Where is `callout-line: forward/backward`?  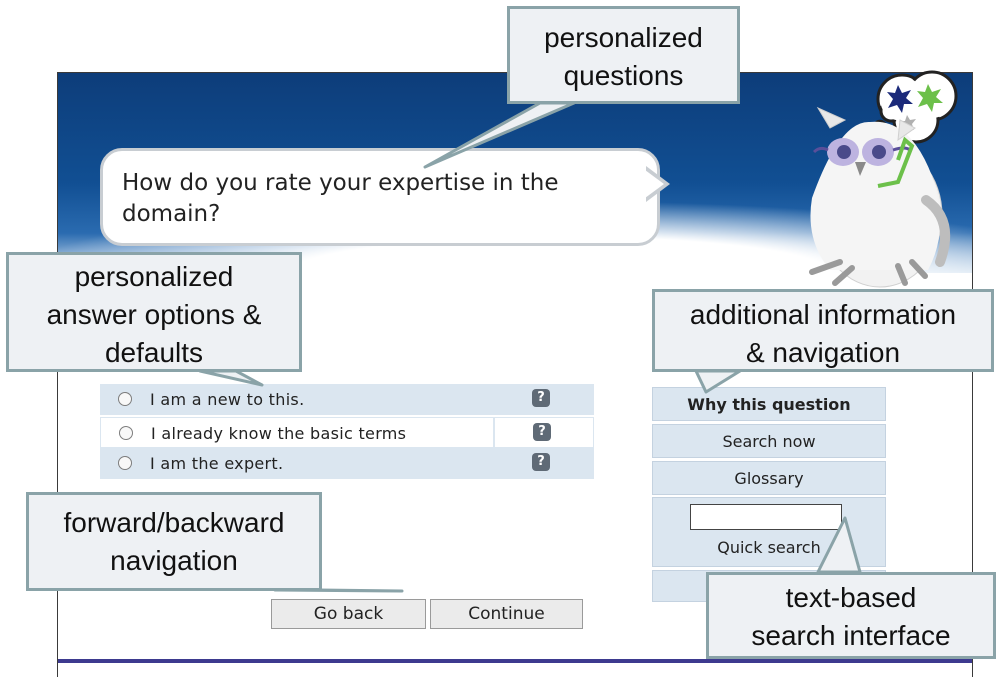
callout-line: forward/backward is located at coordinates (174, 522).